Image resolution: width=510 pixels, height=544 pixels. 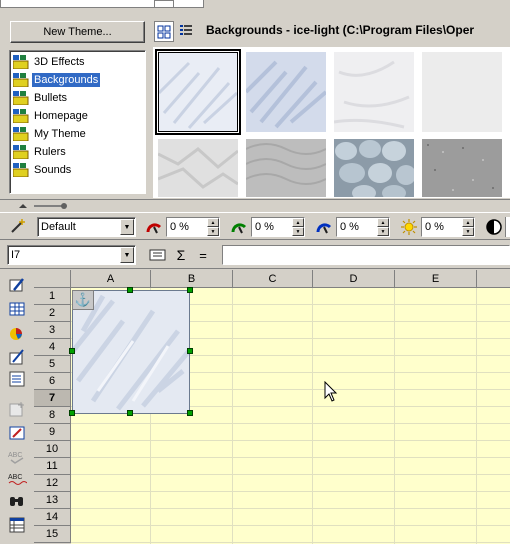 I want to click on column-header: E, so click(x=436, y=279).